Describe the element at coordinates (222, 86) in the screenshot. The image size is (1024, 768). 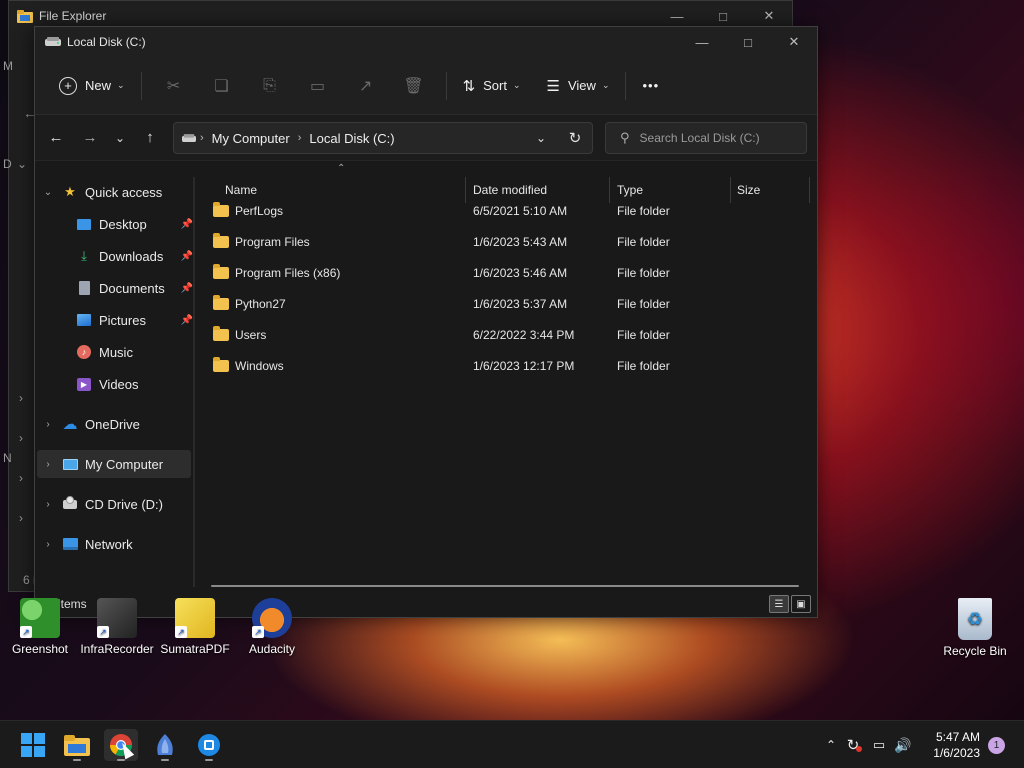
I see `copy-icon: ❏` at that location.